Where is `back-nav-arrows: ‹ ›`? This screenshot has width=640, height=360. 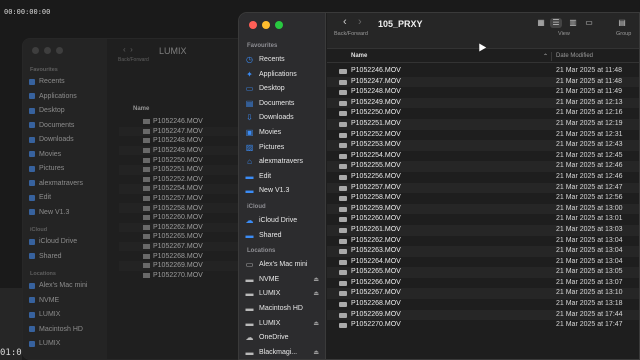
back-nav-arrows: ‹ › is located at coordinates (128, 49).